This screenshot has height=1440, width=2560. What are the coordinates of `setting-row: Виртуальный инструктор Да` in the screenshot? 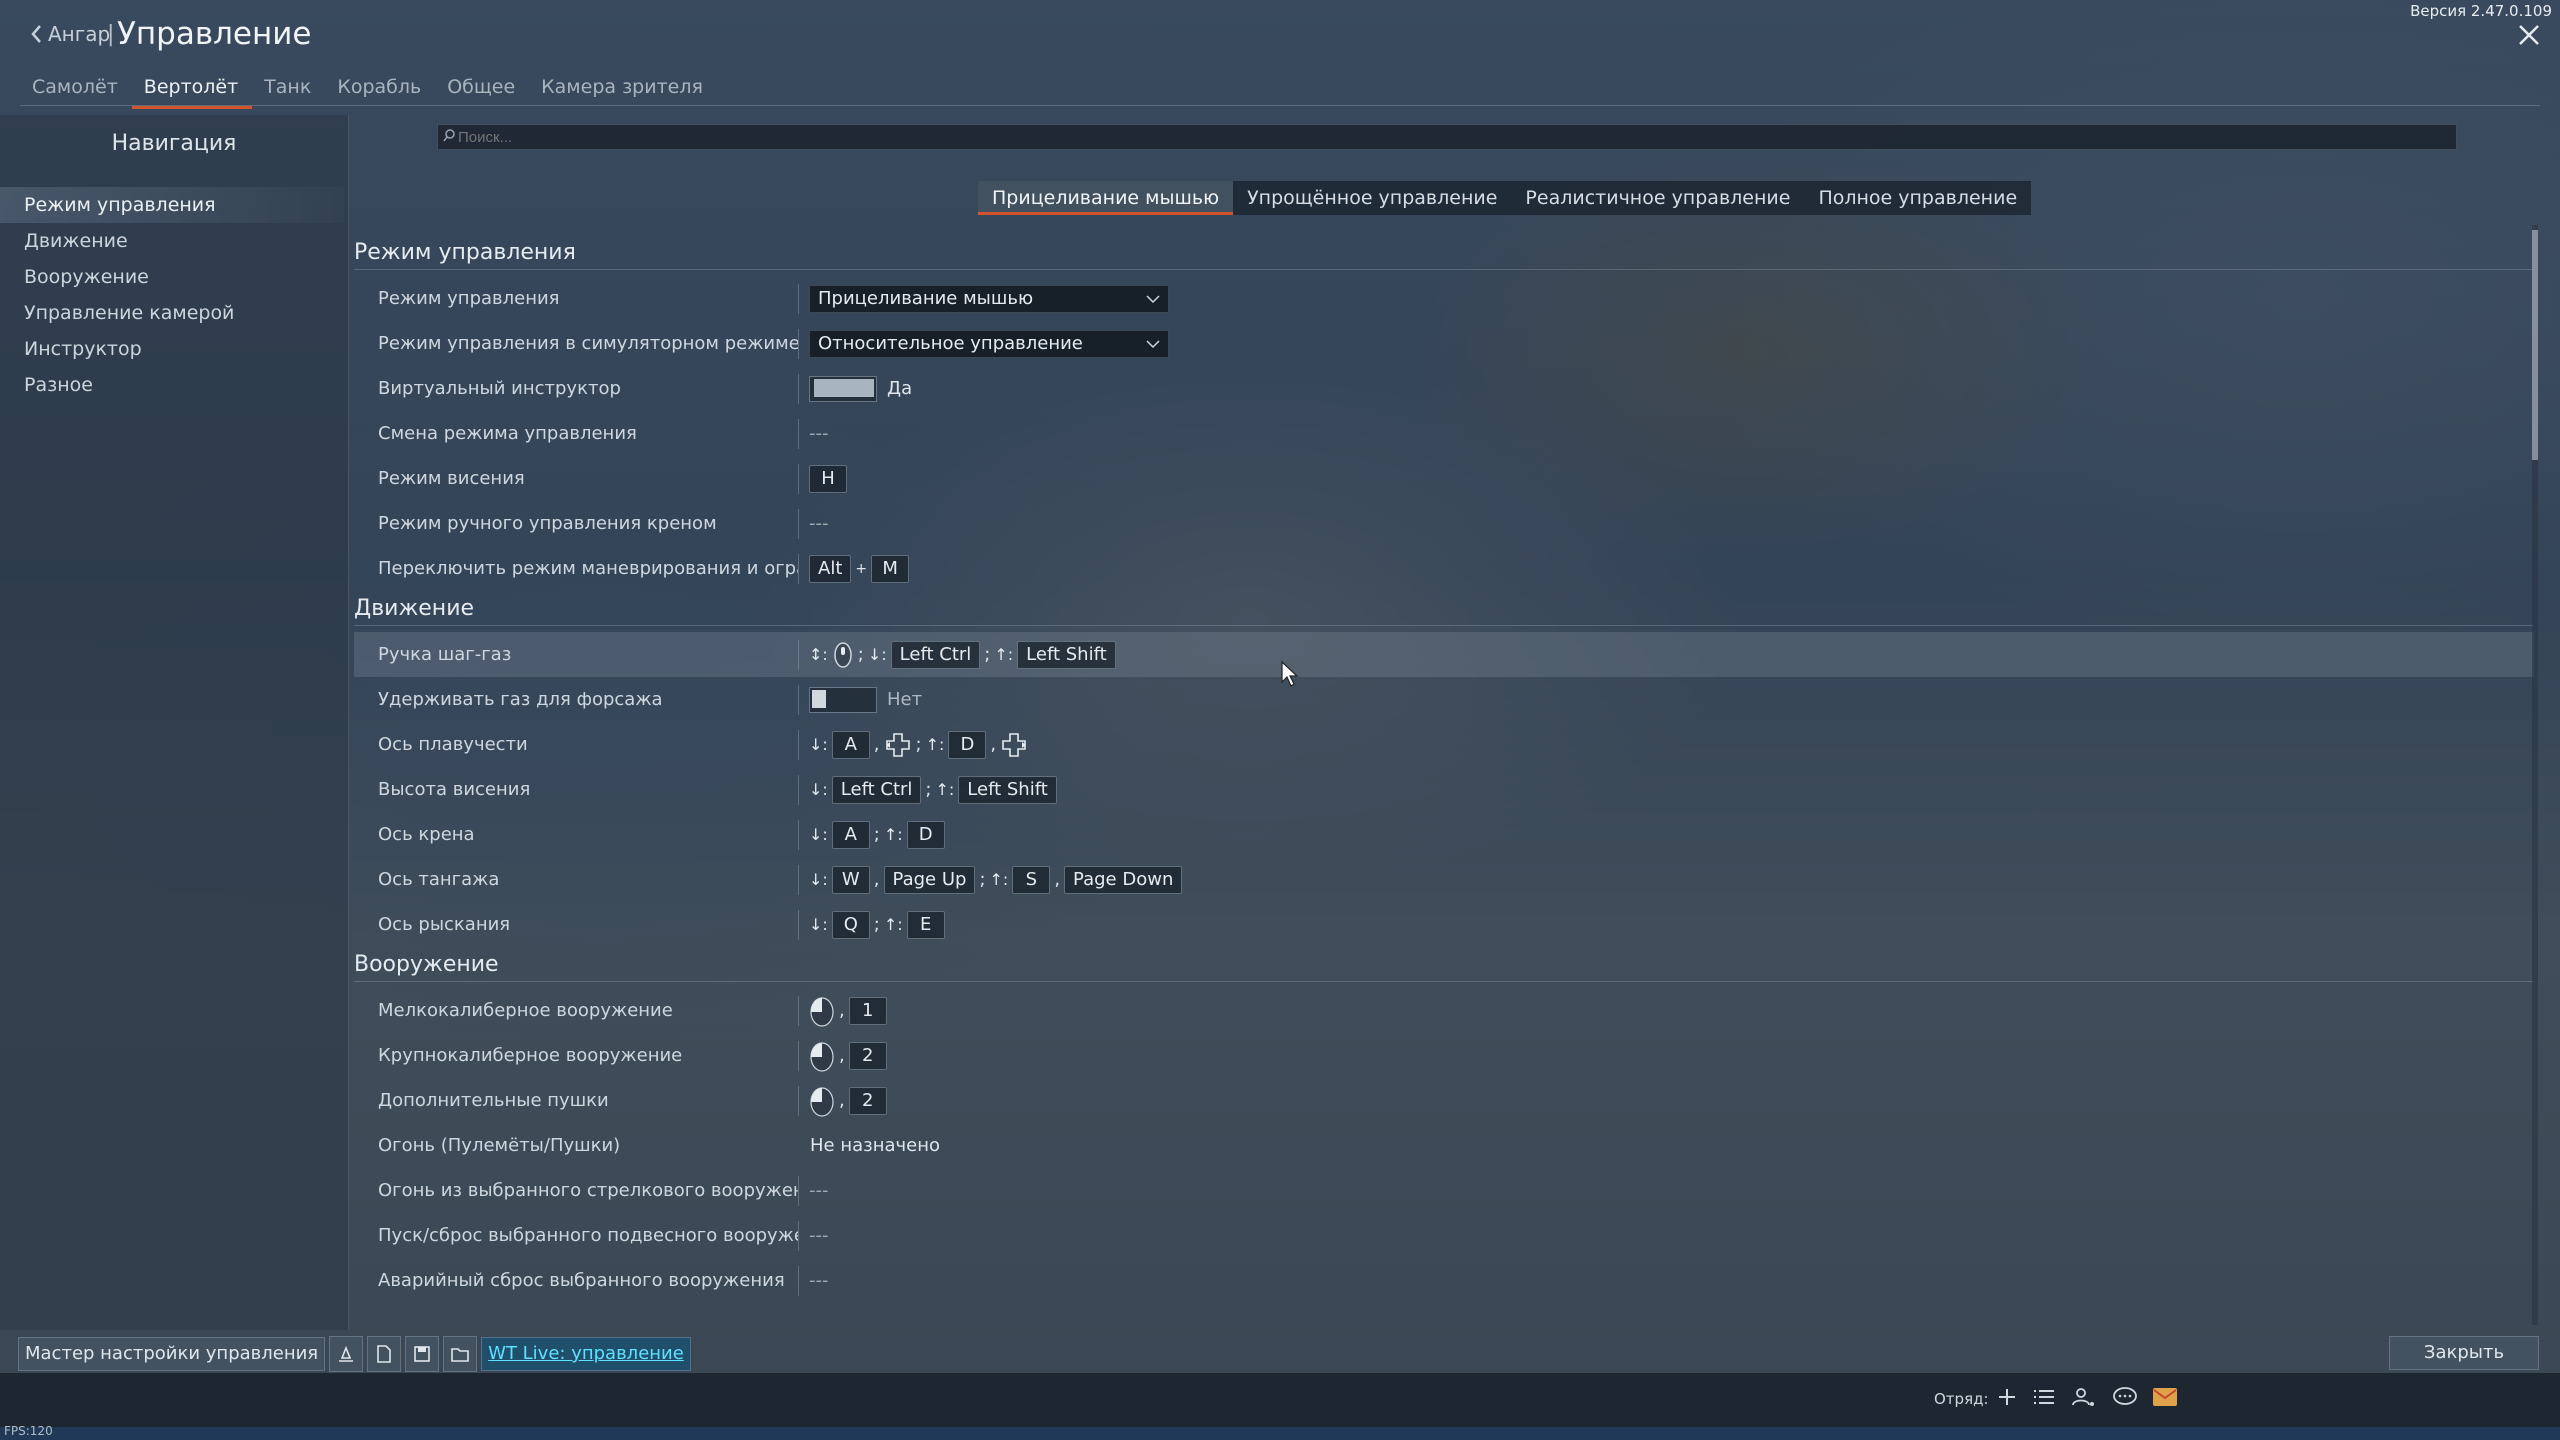 It's located at (1444, 388).